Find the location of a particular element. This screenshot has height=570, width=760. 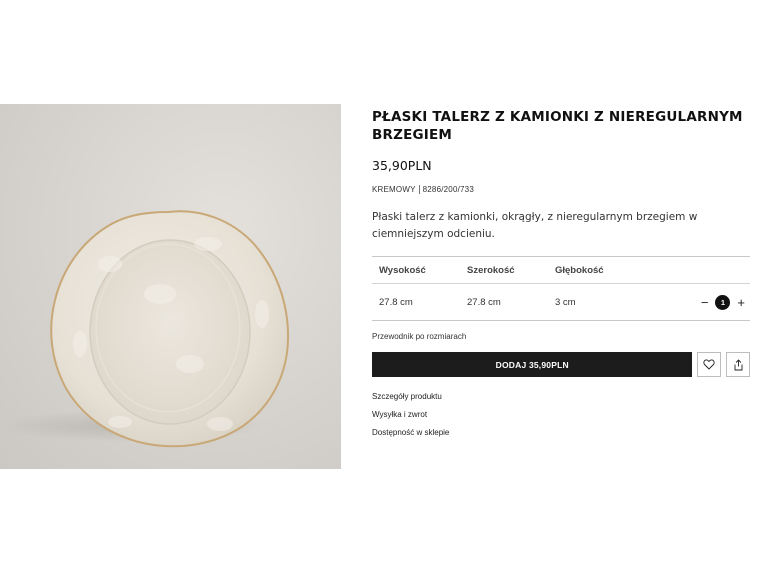

product-details-link: Szczegóły produktu is located at coordinates (561, 396).